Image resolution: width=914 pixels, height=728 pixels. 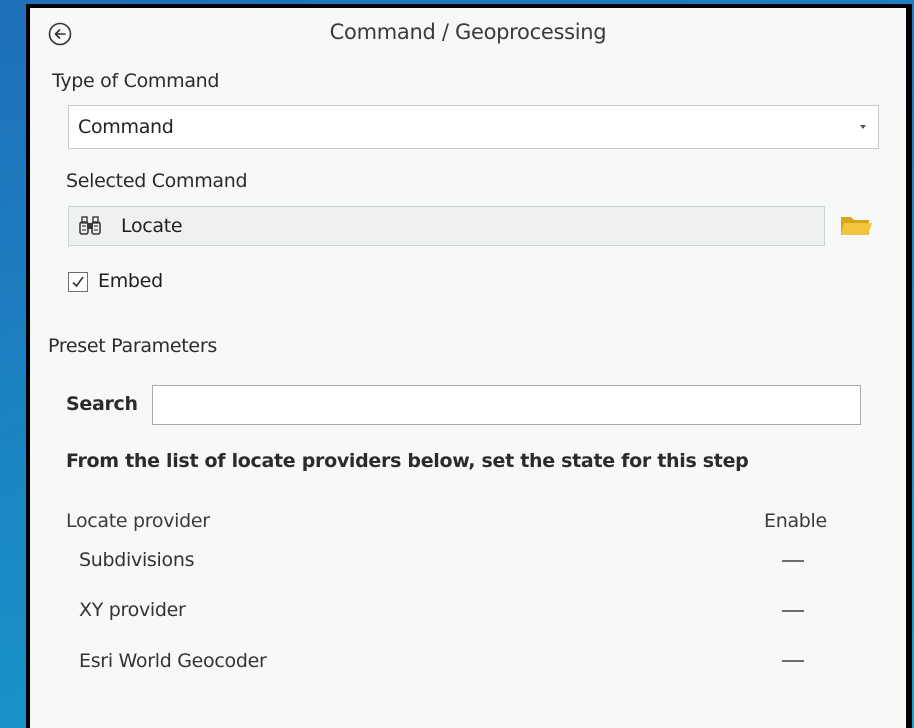 What do you see at coordinates (506, 405) in the screenshot?
I see `search-input` at bounding box center [506, 405].